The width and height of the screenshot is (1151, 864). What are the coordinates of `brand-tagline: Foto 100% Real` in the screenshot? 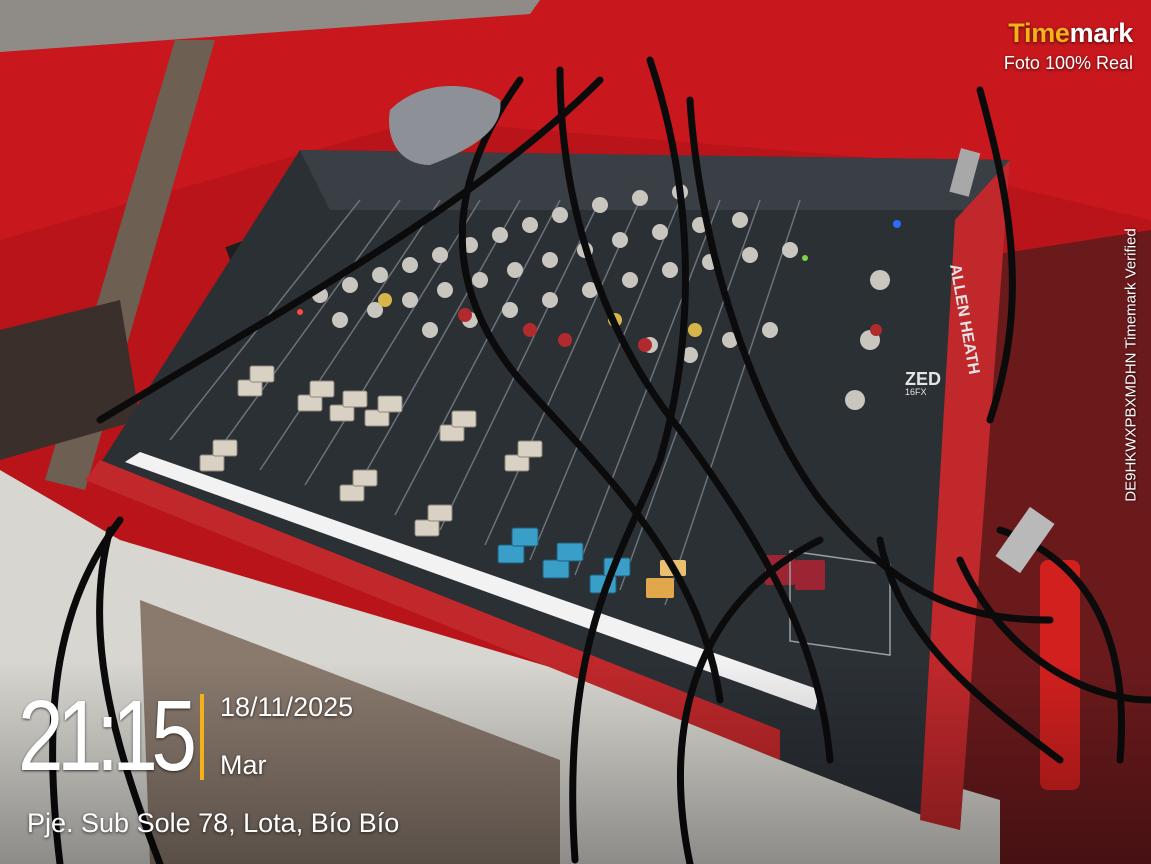 It's located at (1068, 63).